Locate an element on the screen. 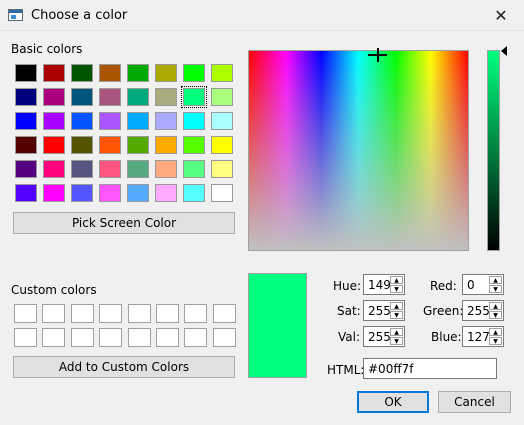 The height and width of the screenshot is (425, 524). hue-up-arrow-icon: ▲ is located at coordinates (396, 280).